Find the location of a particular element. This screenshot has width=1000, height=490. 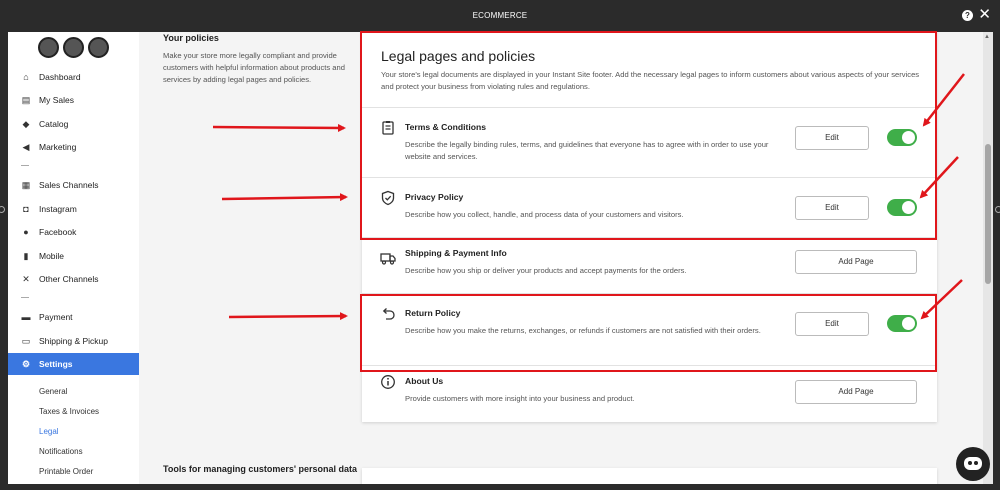

policy-title: Shipping & Payment Info is located at coordinates (456, 253).